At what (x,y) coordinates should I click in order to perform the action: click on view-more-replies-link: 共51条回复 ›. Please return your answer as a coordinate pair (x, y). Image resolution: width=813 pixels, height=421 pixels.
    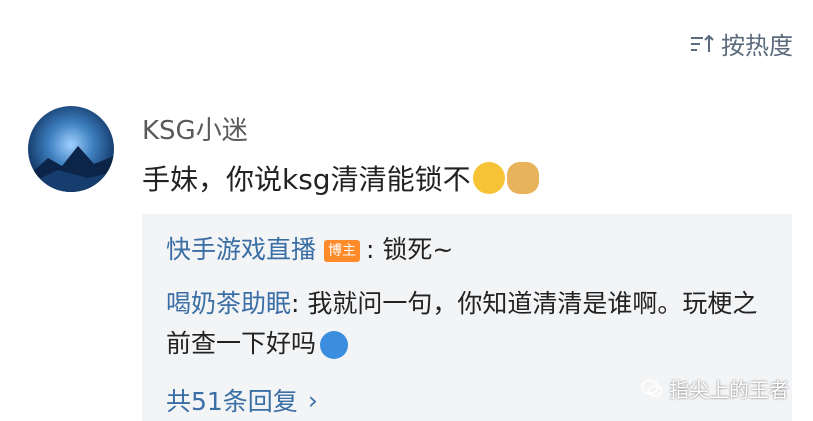
    Looking at the image, I should click on (242, 400).